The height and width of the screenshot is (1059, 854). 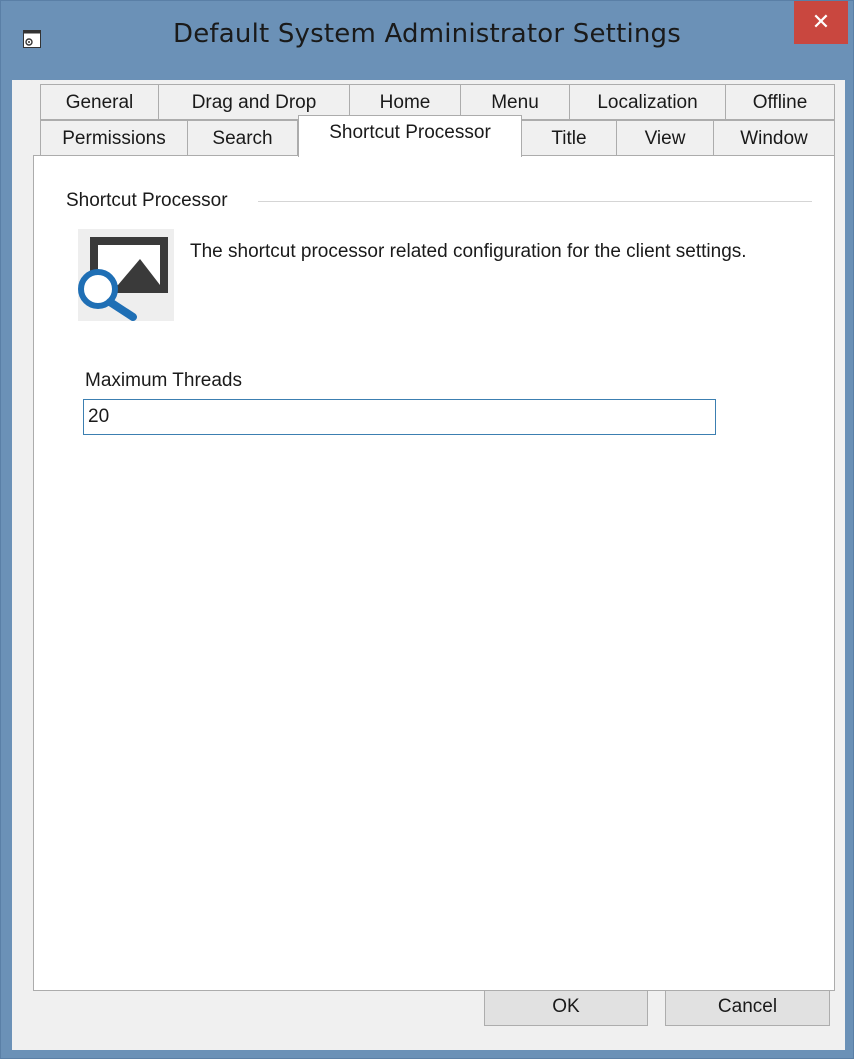 I want to click on close-icon: ✕, so click(x=821, y=22).